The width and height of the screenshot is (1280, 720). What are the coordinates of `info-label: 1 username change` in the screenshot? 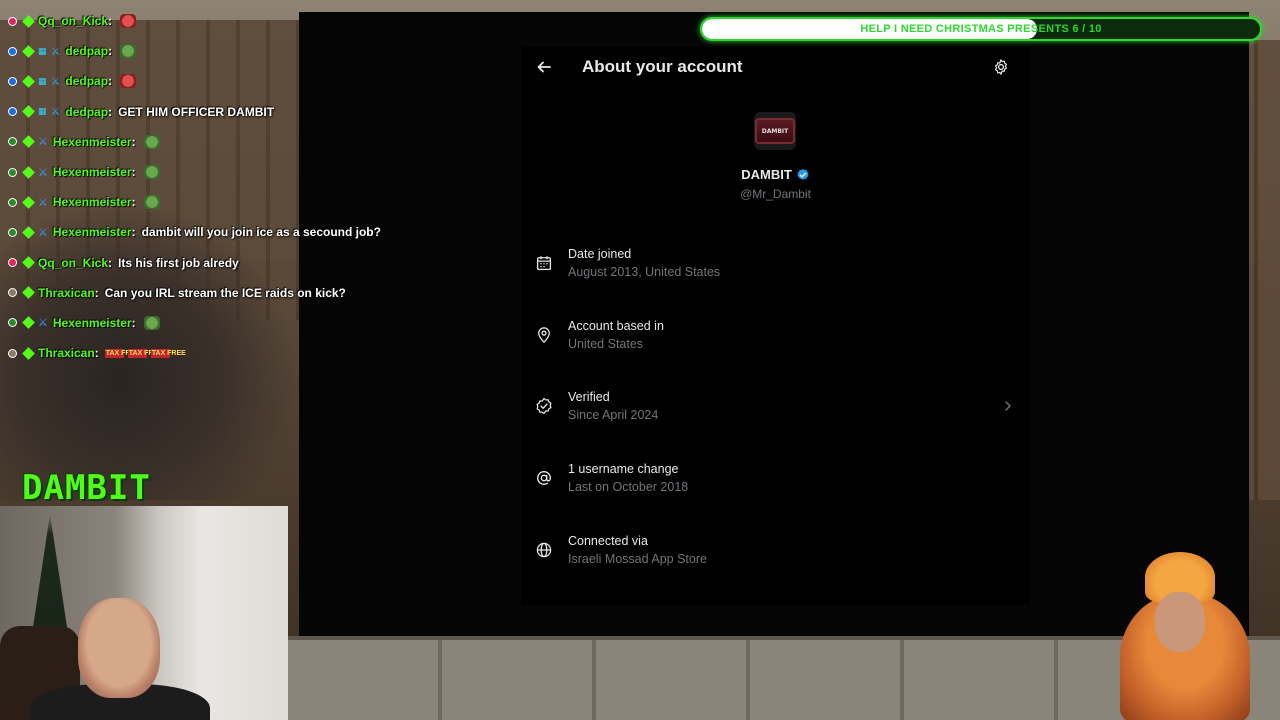 It's located at (623, 468).